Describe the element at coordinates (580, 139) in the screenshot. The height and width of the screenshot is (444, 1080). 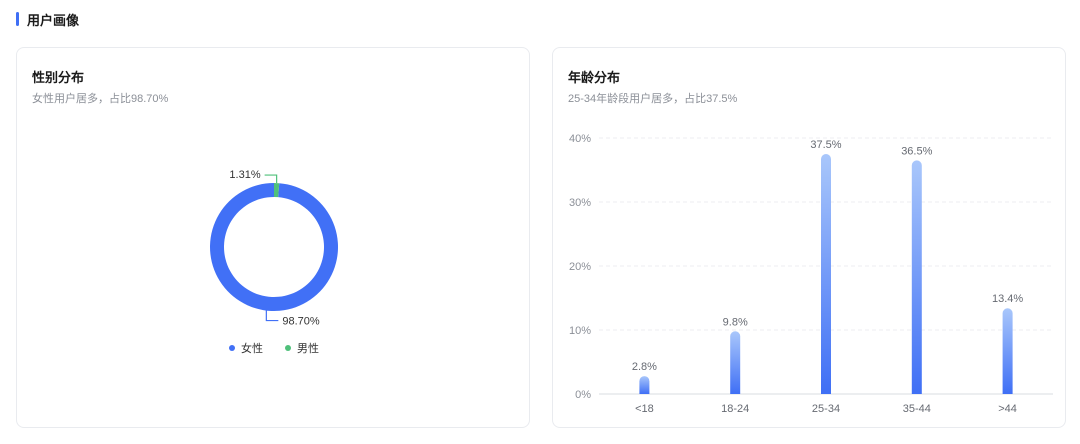
I see `y-tick-label: 40%` at that location.